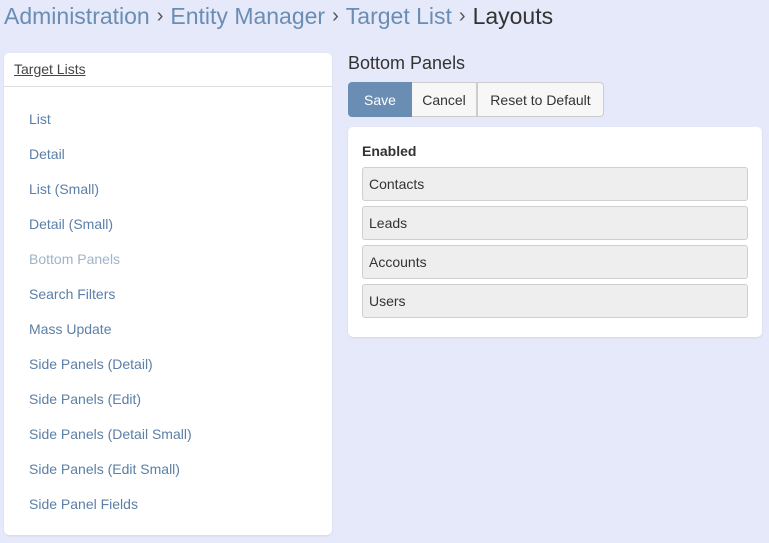 This screenshot has width=769, height=543. Describe the element at coordinates (168, 119) in the screenshot. I see `sidebar-item-list: List` at that location.